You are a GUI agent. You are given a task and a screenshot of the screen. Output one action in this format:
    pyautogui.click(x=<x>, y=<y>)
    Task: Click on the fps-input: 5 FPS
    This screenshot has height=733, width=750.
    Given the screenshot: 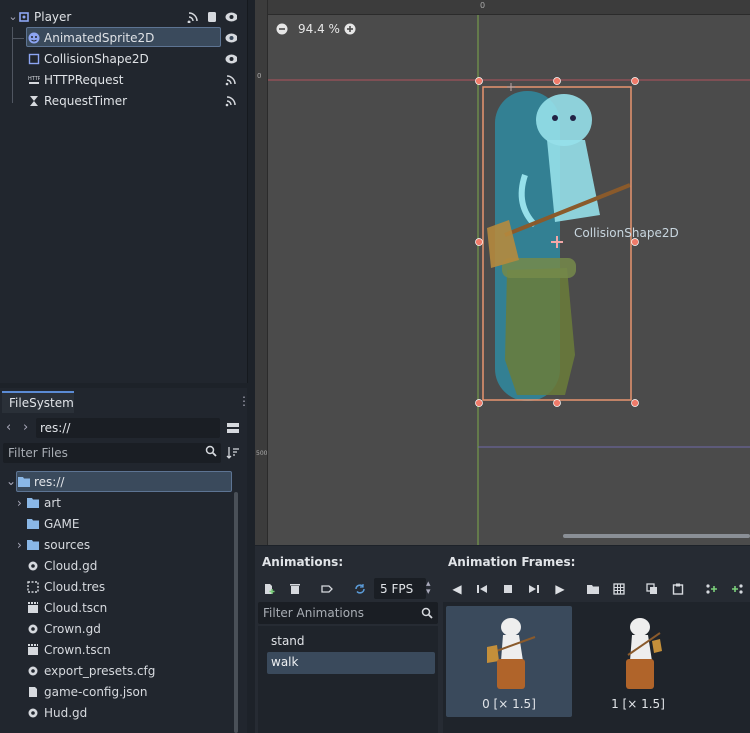 What is the action you would take?
    pyautogui.click(x=400, y=588)
    